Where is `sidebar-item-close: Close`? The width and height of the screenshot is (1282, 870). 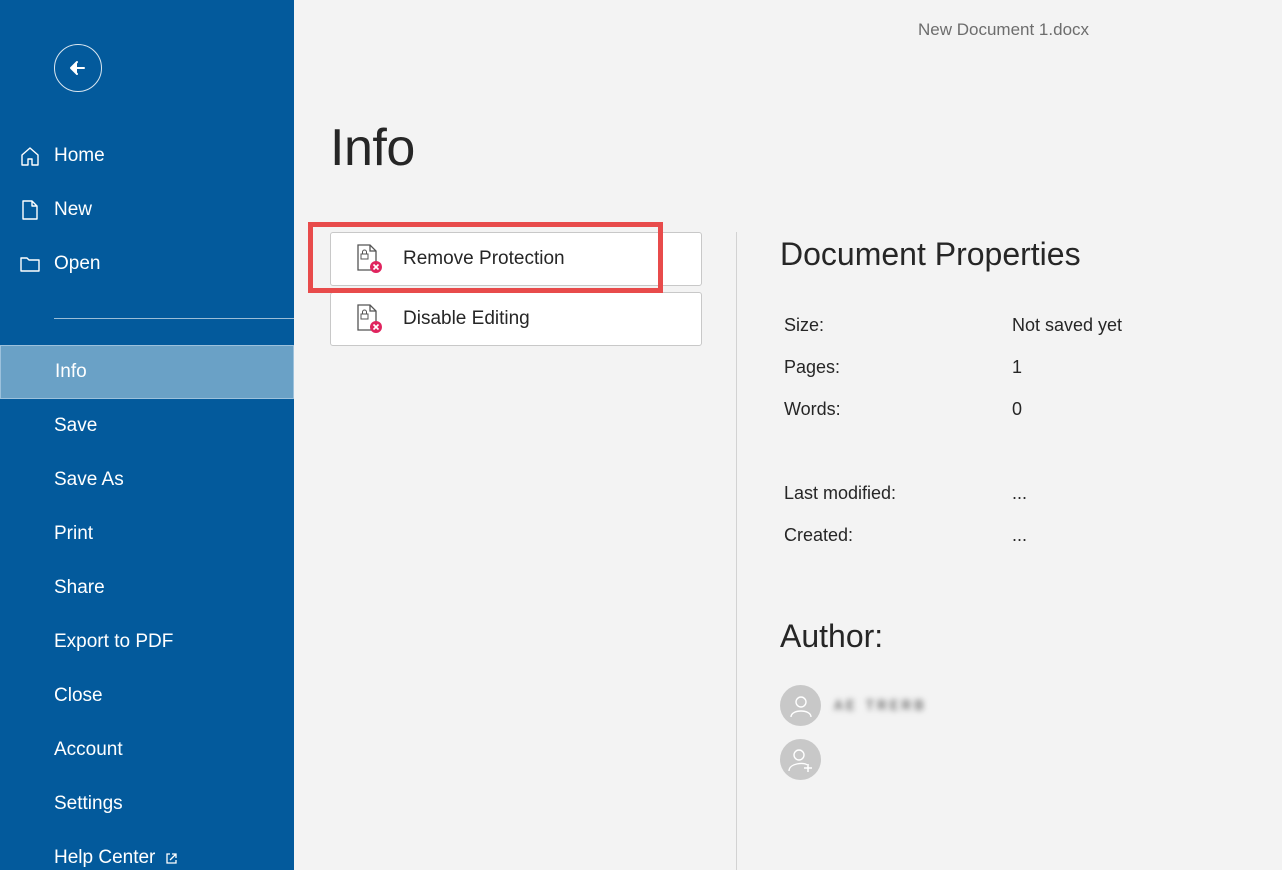
sidebar-item-close: Close is located at coordinates (147, 696).